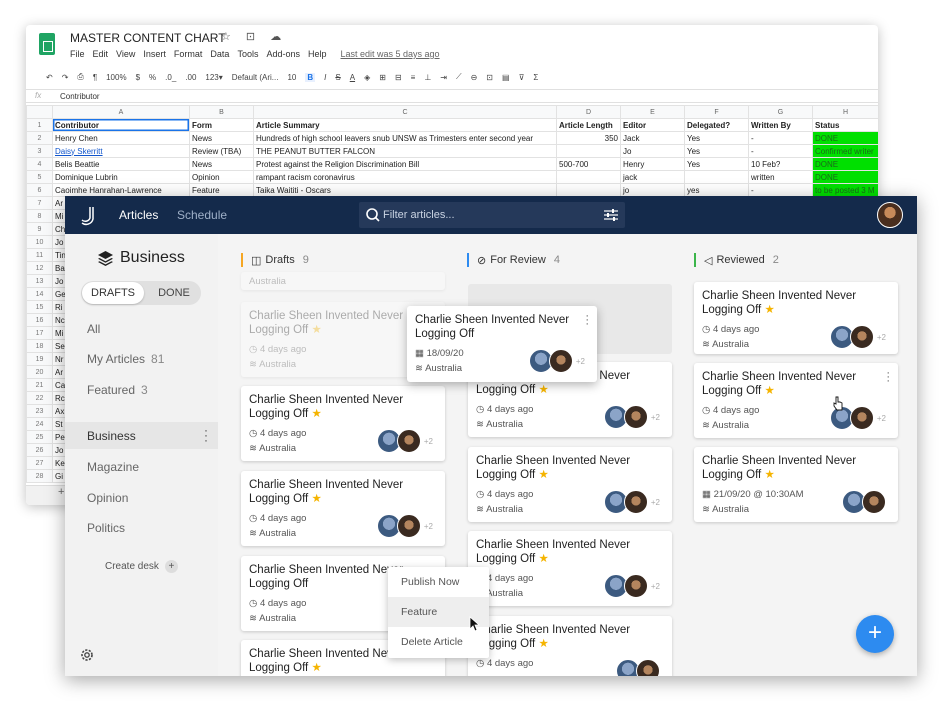 Image resolution: width=943 pixels, height=701 pixels. What do you see at coordinates (489, 77) in the screenshot?
I see `comment-icon: ⊡` at bounding box center [489, 77].